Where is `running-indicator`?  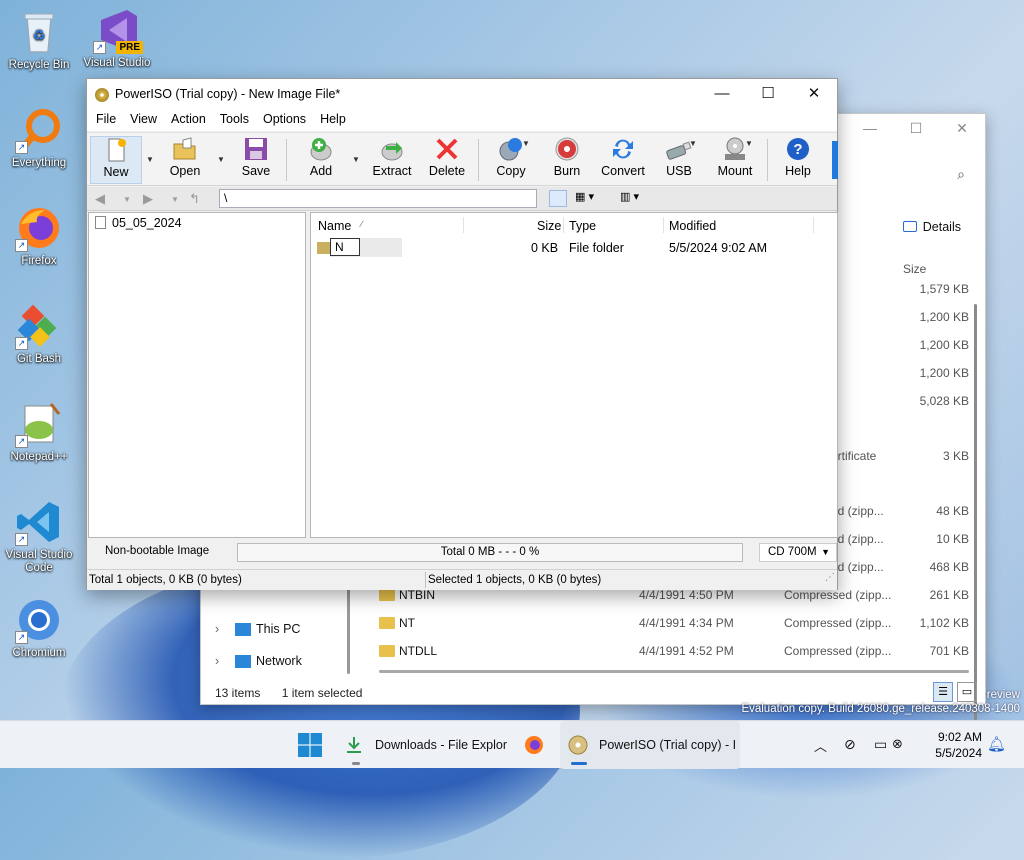 running-indicator is located at coordinates (356, 763).